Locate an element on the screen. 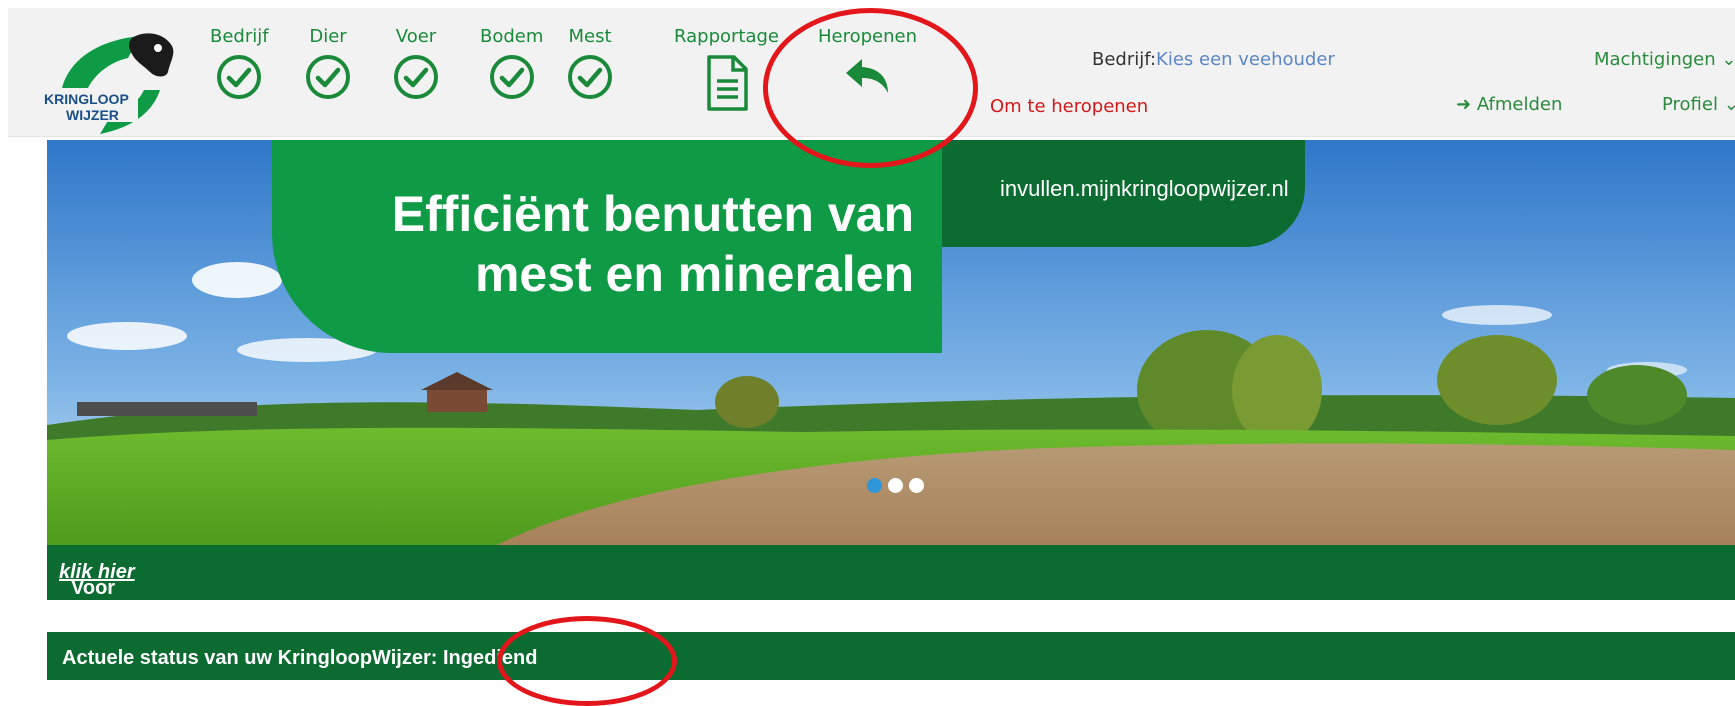  logout-link: ➜ Afmelden is located at coordinates (1509, 104).